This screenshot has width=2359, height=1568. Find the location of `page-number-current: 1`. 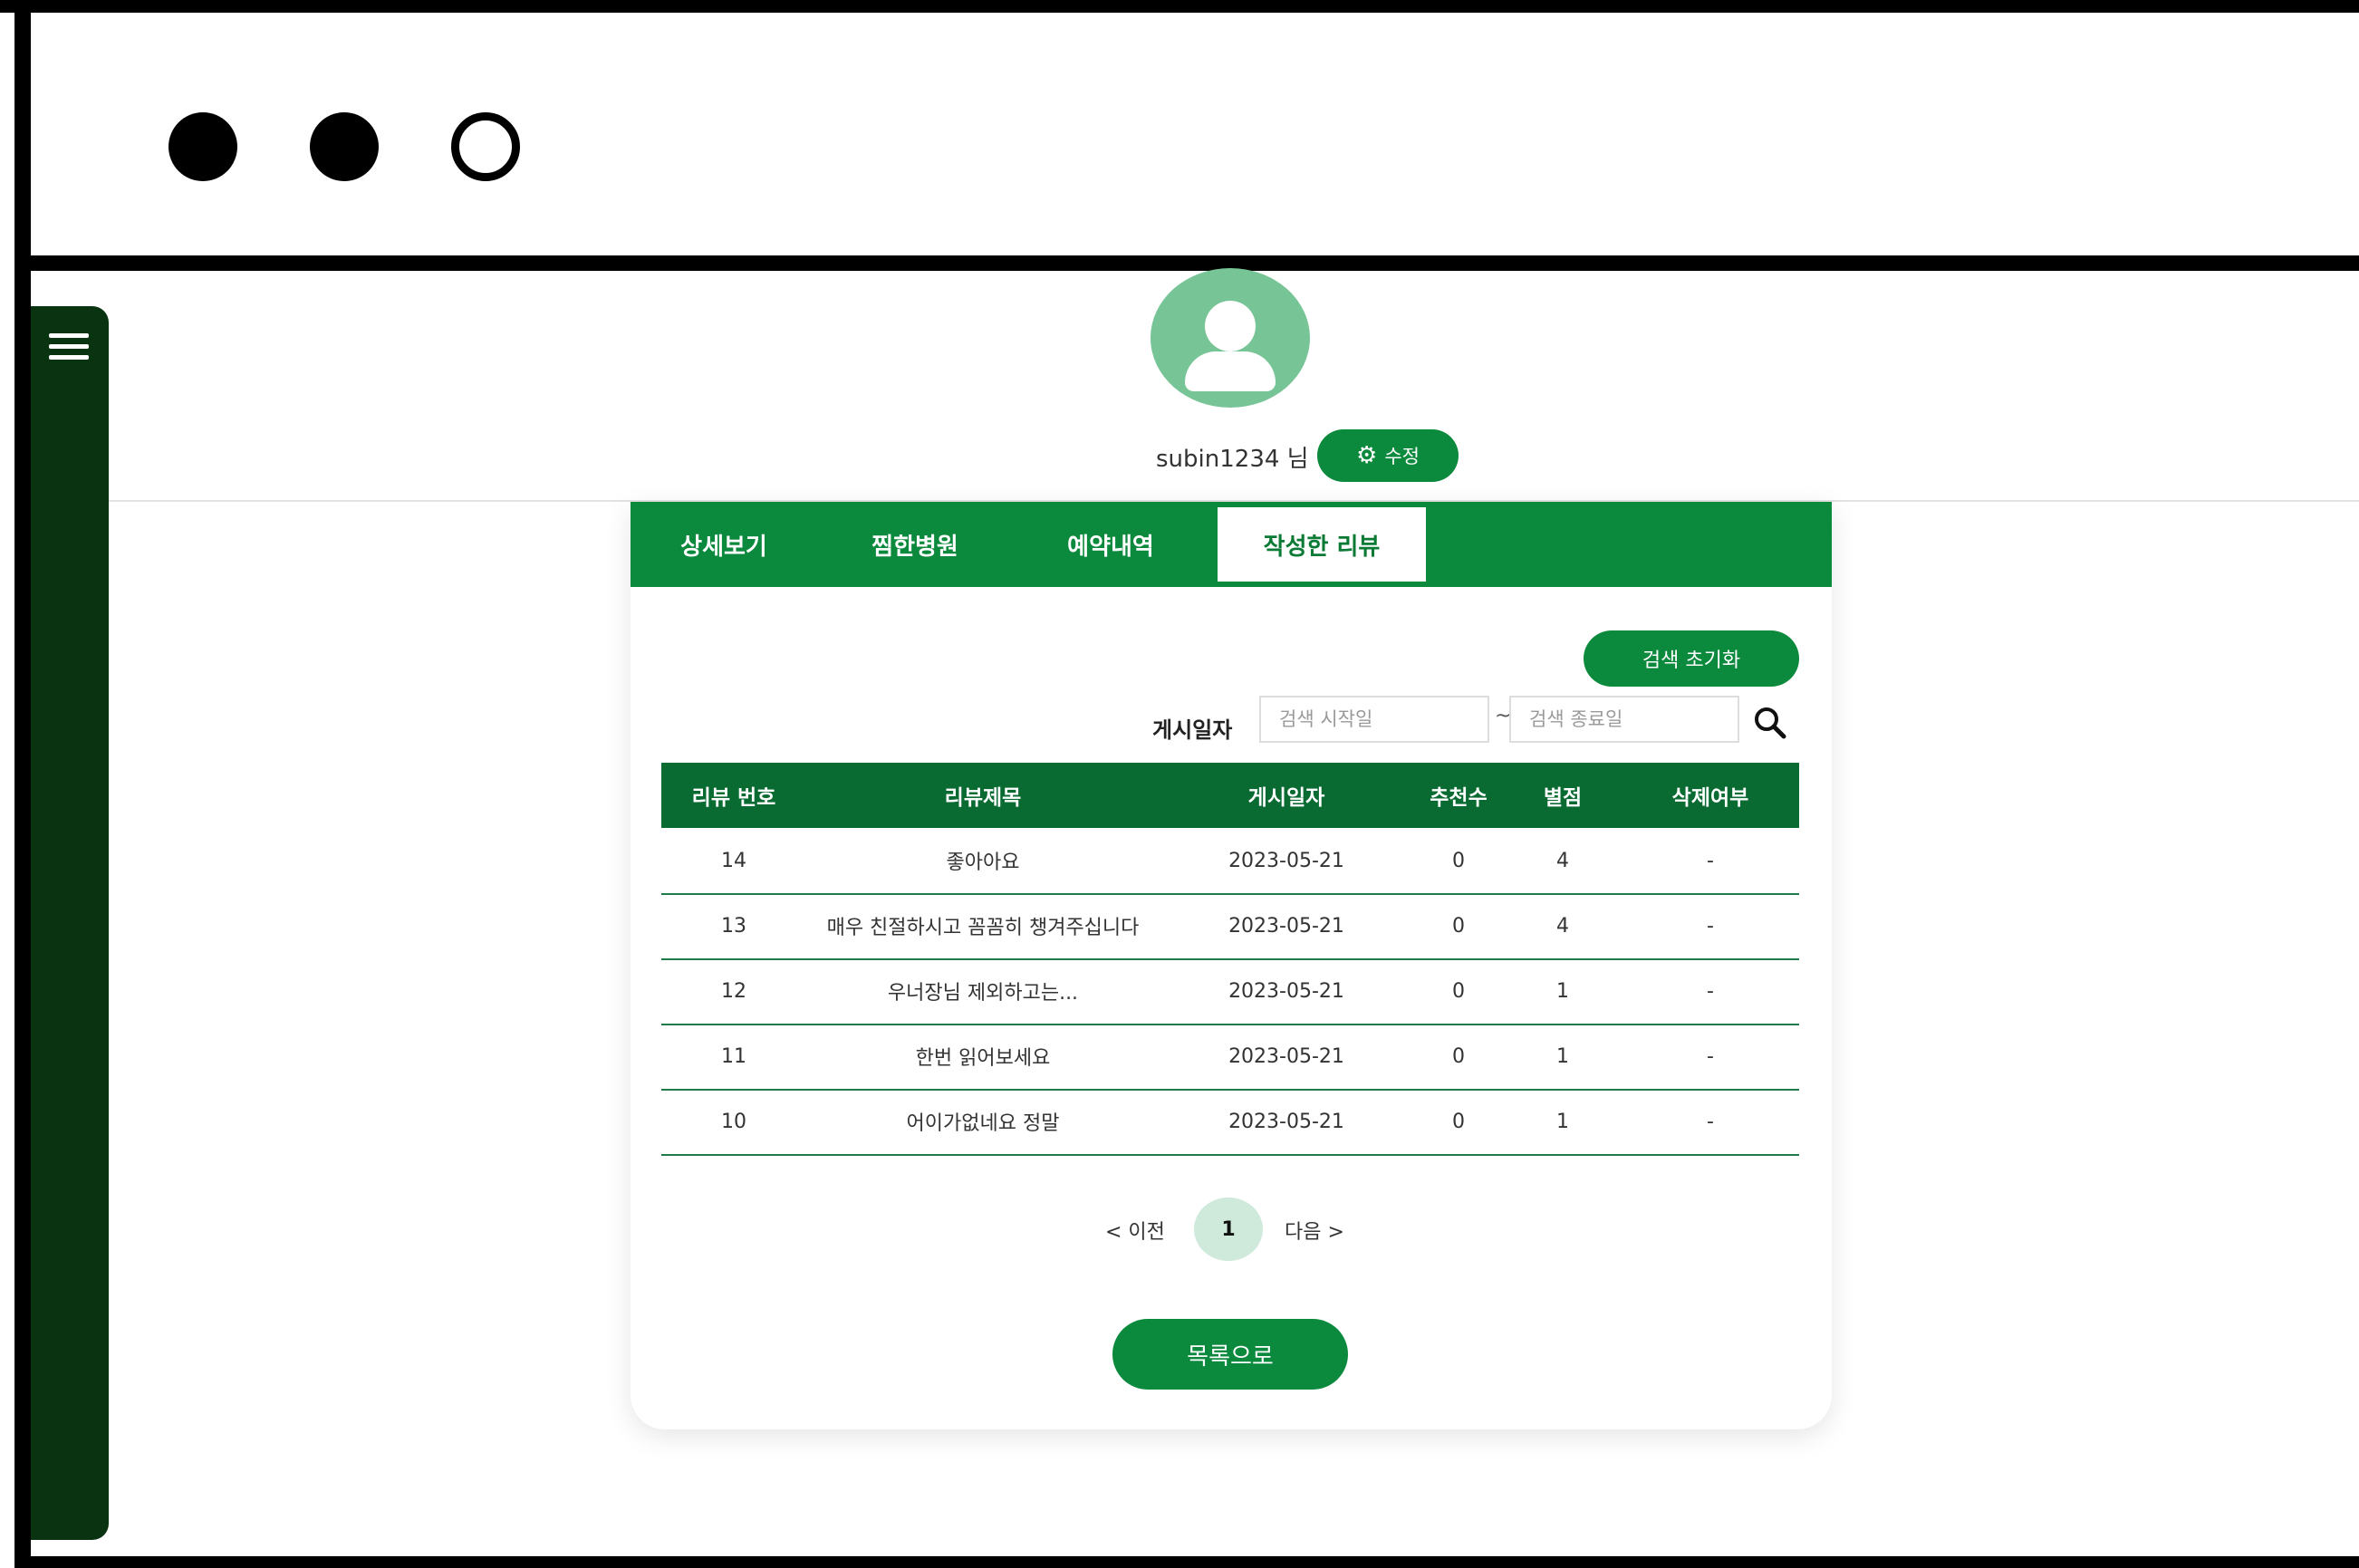

page-number-current: 1 is located at coordinates (1228, 1229).